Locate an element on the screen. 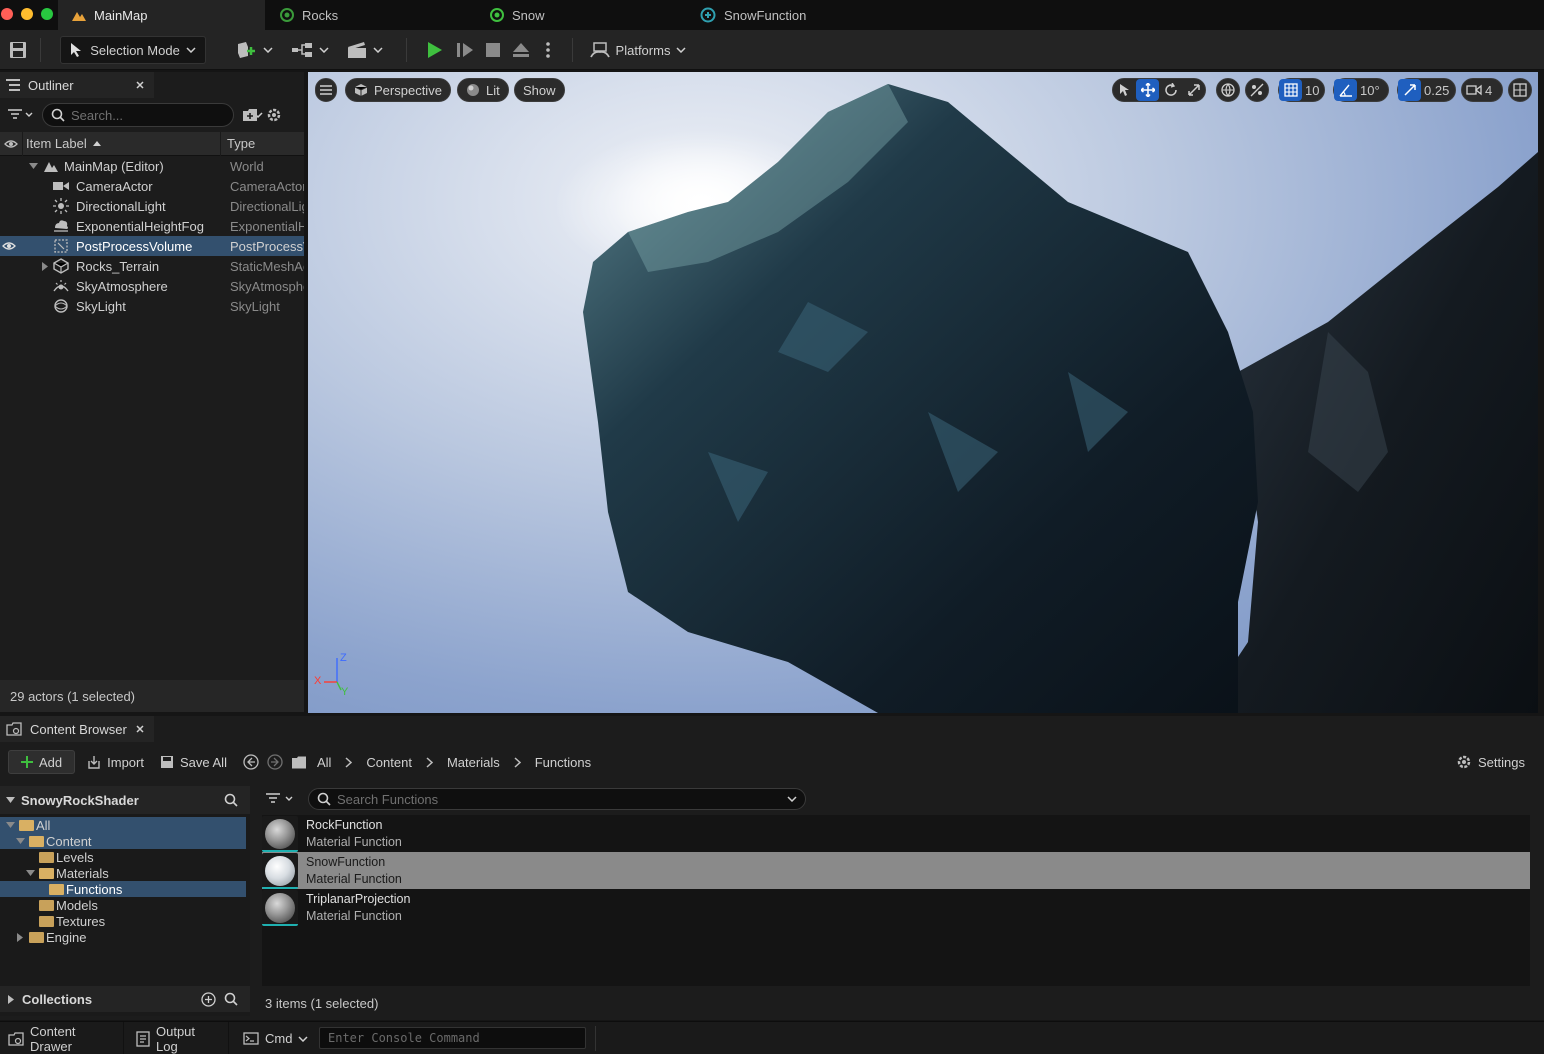 Image resolution: width=1544 pixels, height=1054 pixels. add-actor-button is located at coordinates (254, 50).